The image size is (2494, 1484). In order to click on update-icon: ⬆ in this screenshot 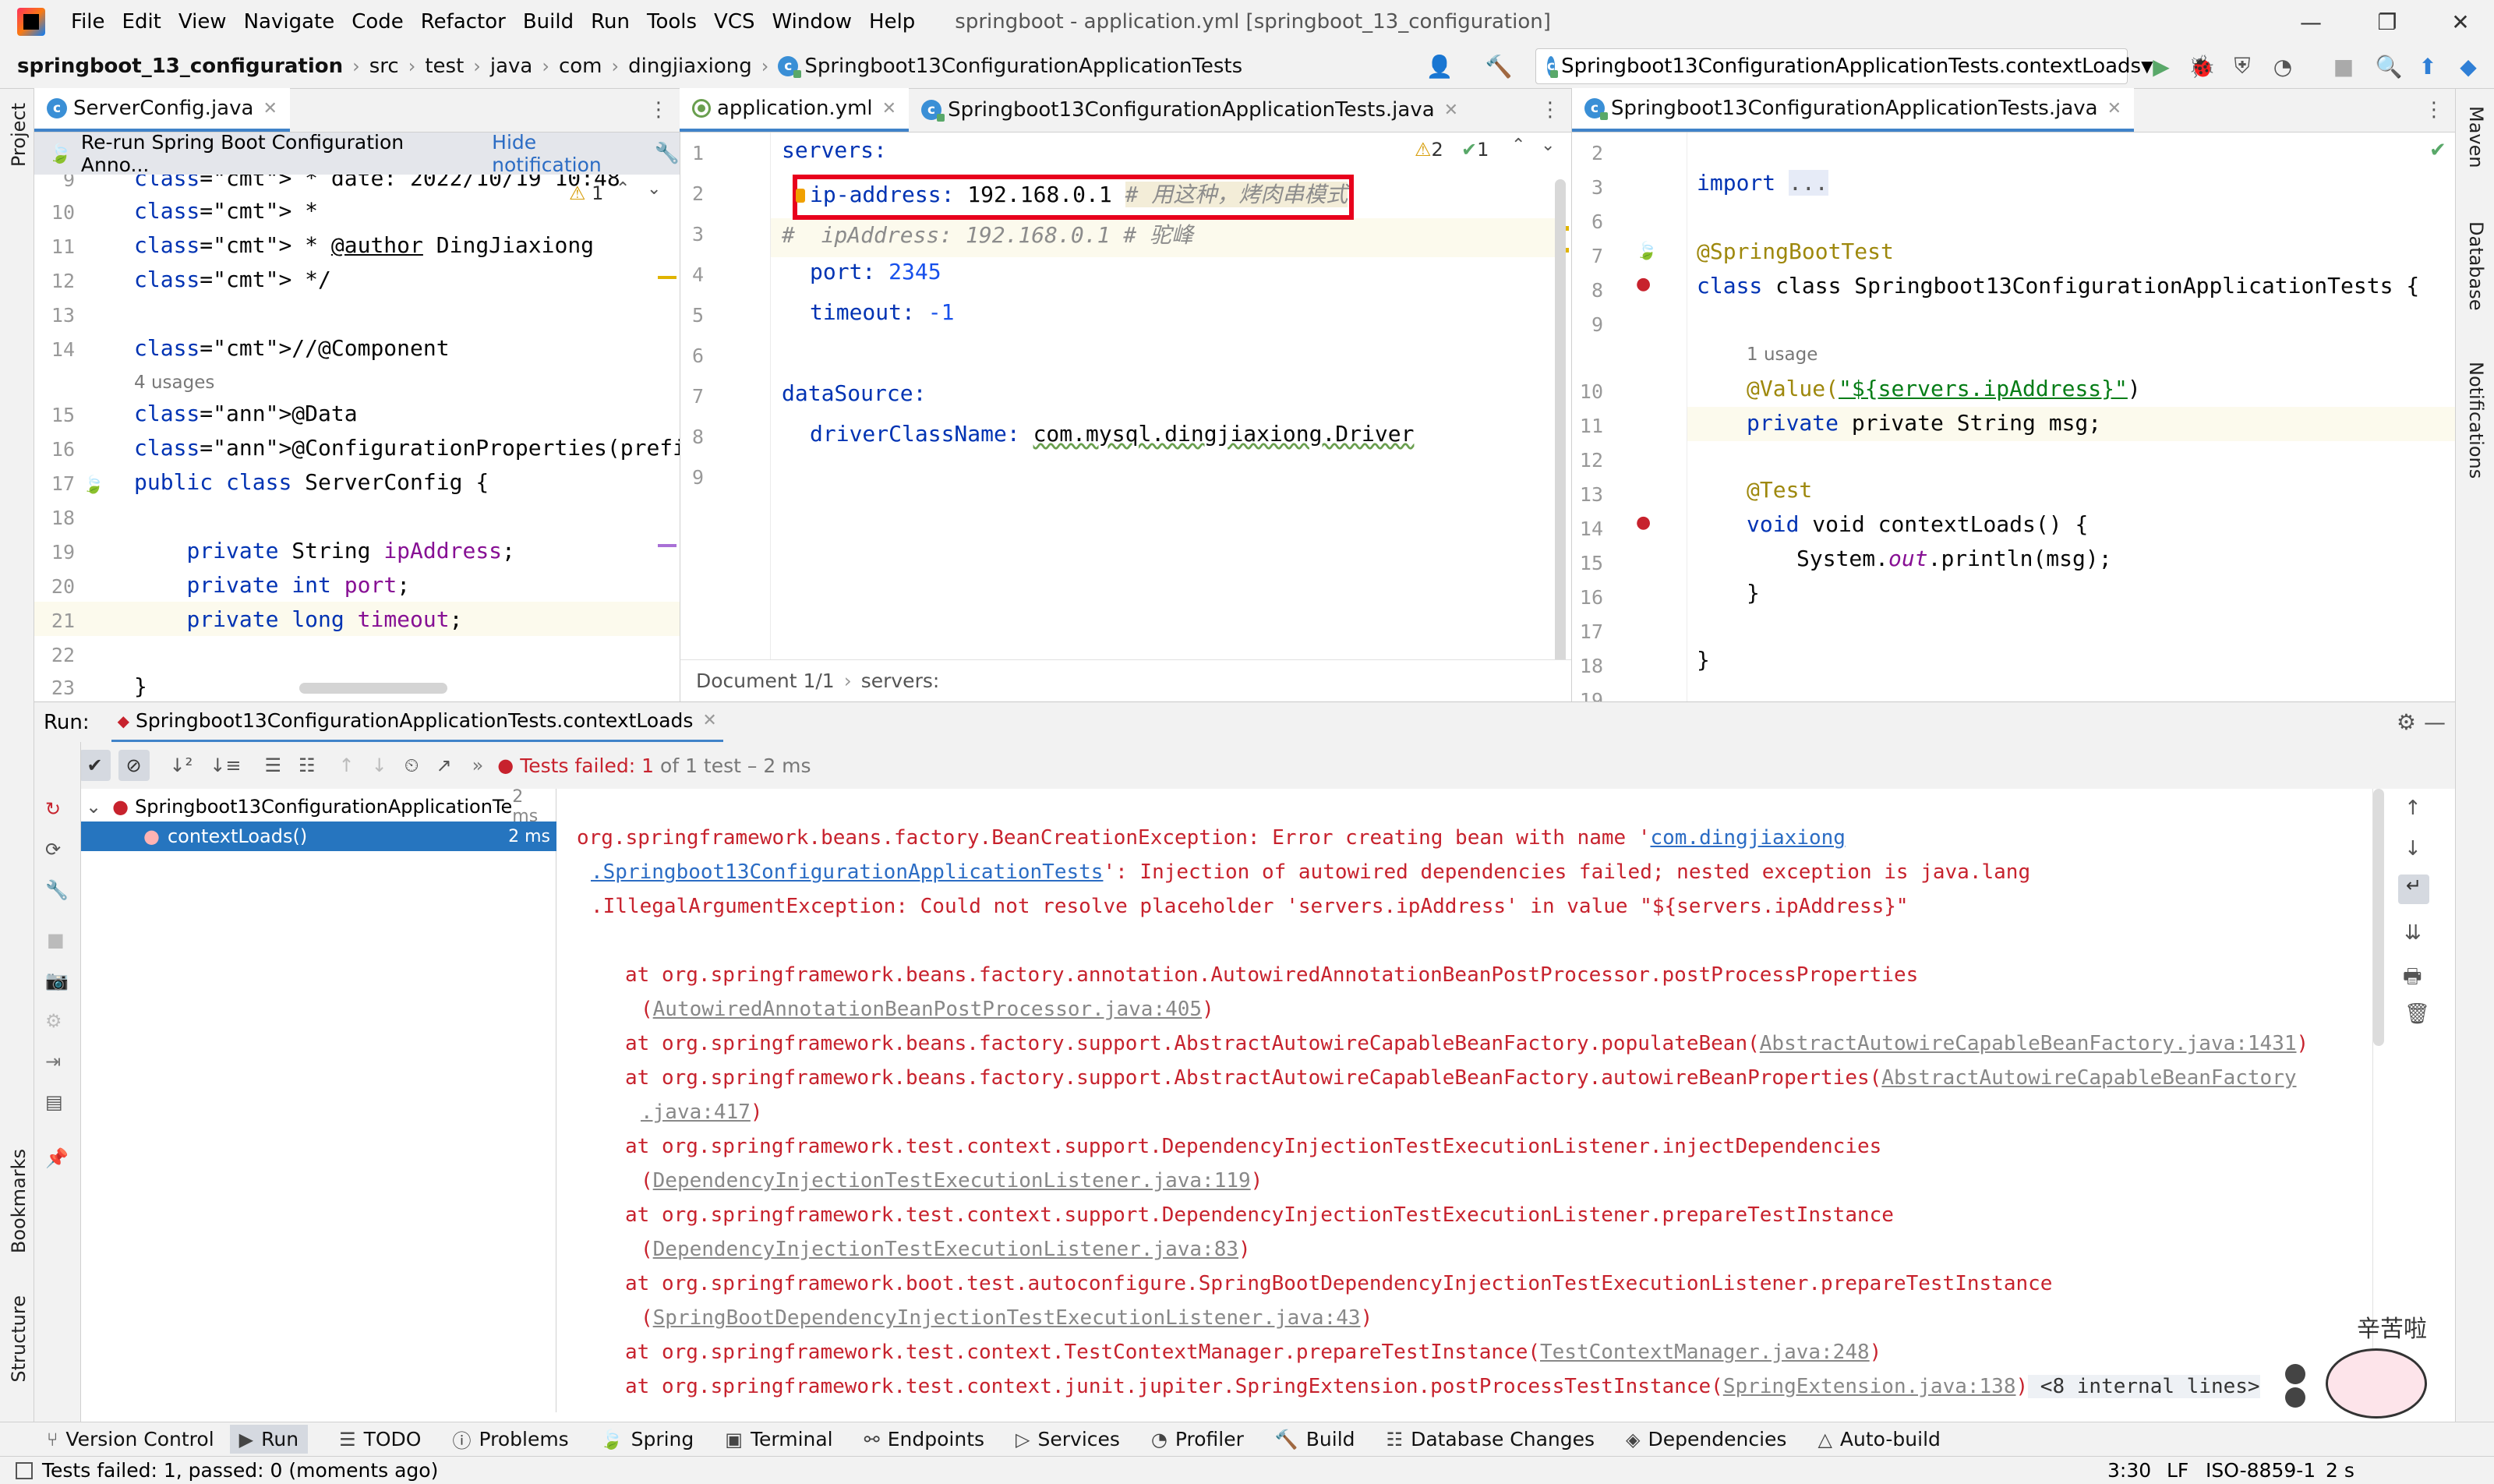, I will do `click(2428, 66)`.